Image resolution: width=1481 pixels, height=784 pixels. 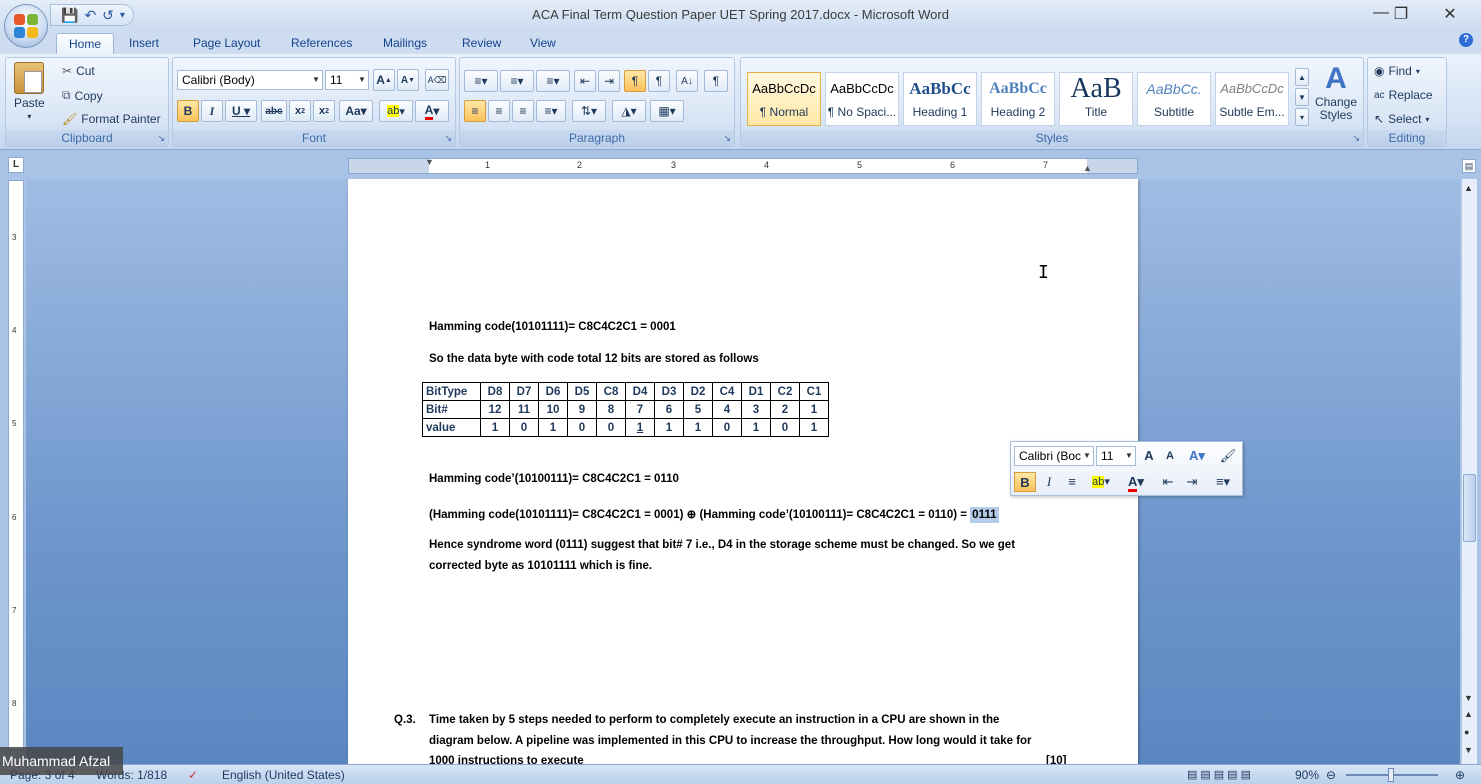 I want to click on sort-button: A↓, so click(x=687, y=81).